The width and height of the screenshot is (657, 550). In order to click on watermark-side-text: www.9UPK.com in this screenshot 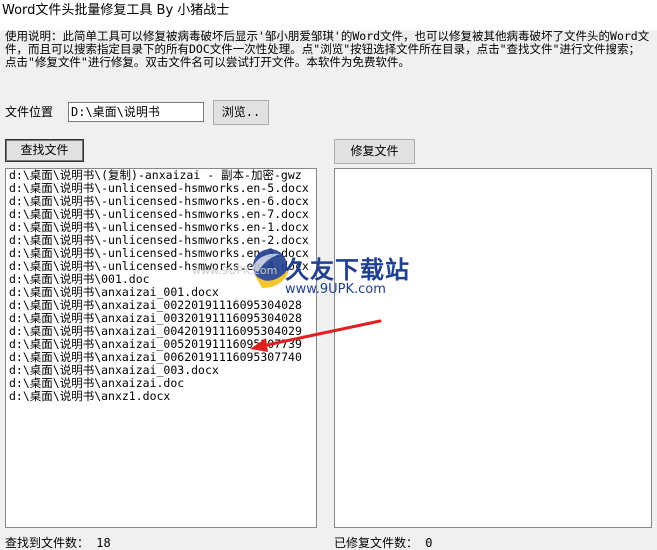, I will do `click(235, 270)`.